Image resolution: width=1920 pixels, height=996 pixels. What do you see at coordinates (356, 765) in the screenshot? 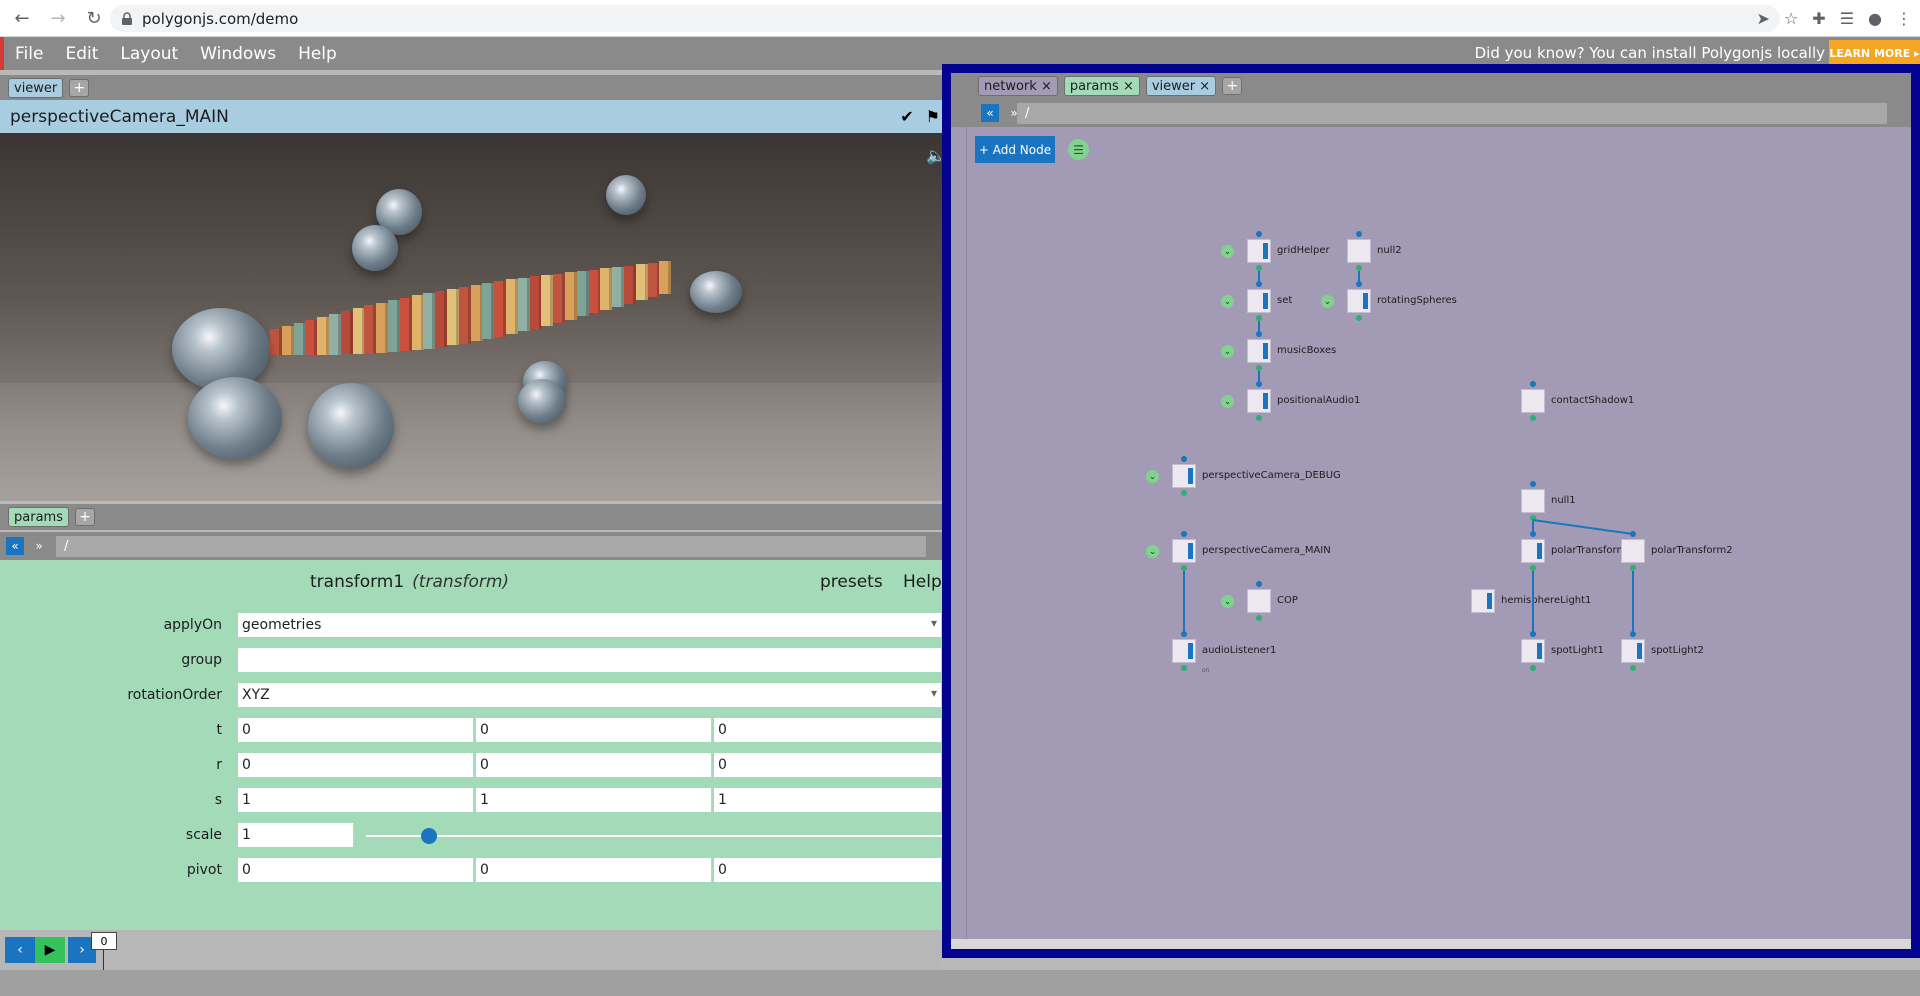
I see `r-x-input: 0` at bounding box center [356, 765].